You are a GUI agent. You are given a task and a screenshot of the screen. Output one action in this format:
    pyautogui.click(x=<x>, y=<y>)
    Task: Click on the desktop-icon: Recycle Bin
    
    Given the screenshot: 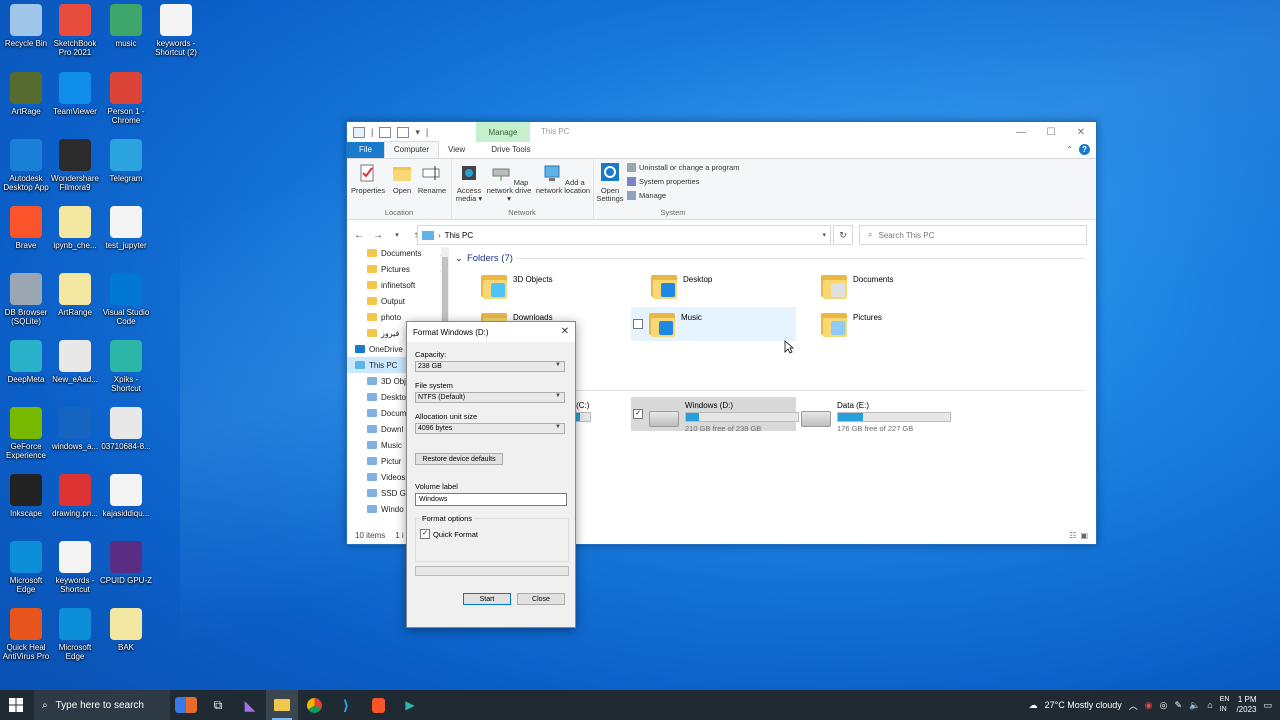 What is the action you would take?
    pyautogui.click(x=26, y=26)
    